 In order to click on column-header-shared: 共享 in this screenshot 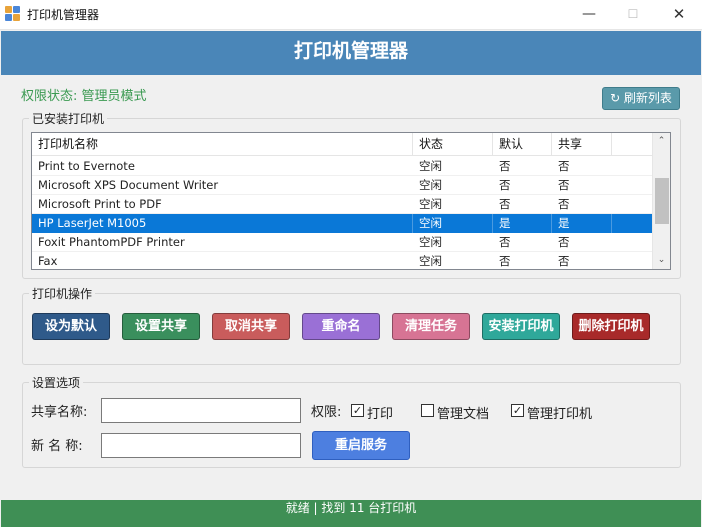, I will do `click(582, 144)`.